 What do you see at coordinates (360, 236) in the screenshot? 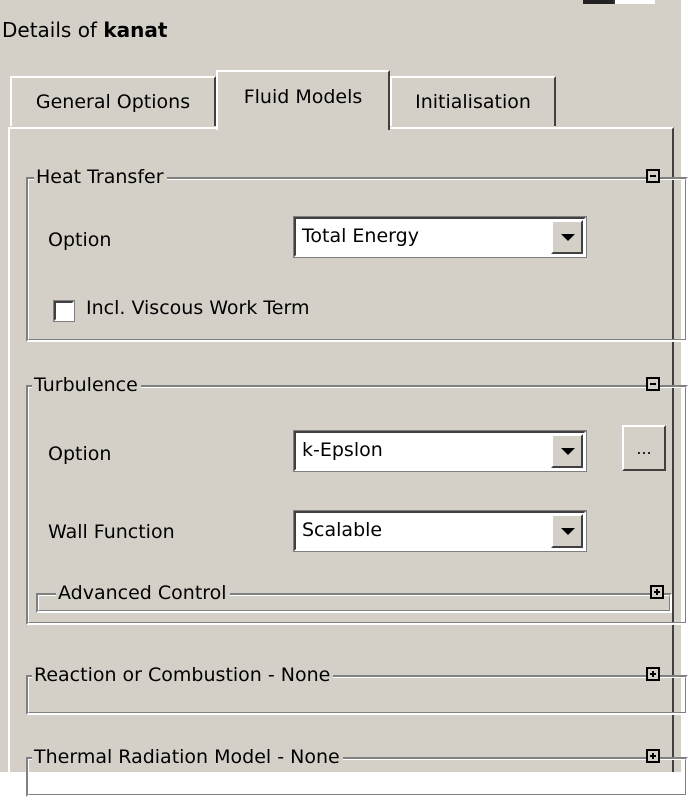
I see `combo-value: Total Energy` at bounding box center [360, 236].